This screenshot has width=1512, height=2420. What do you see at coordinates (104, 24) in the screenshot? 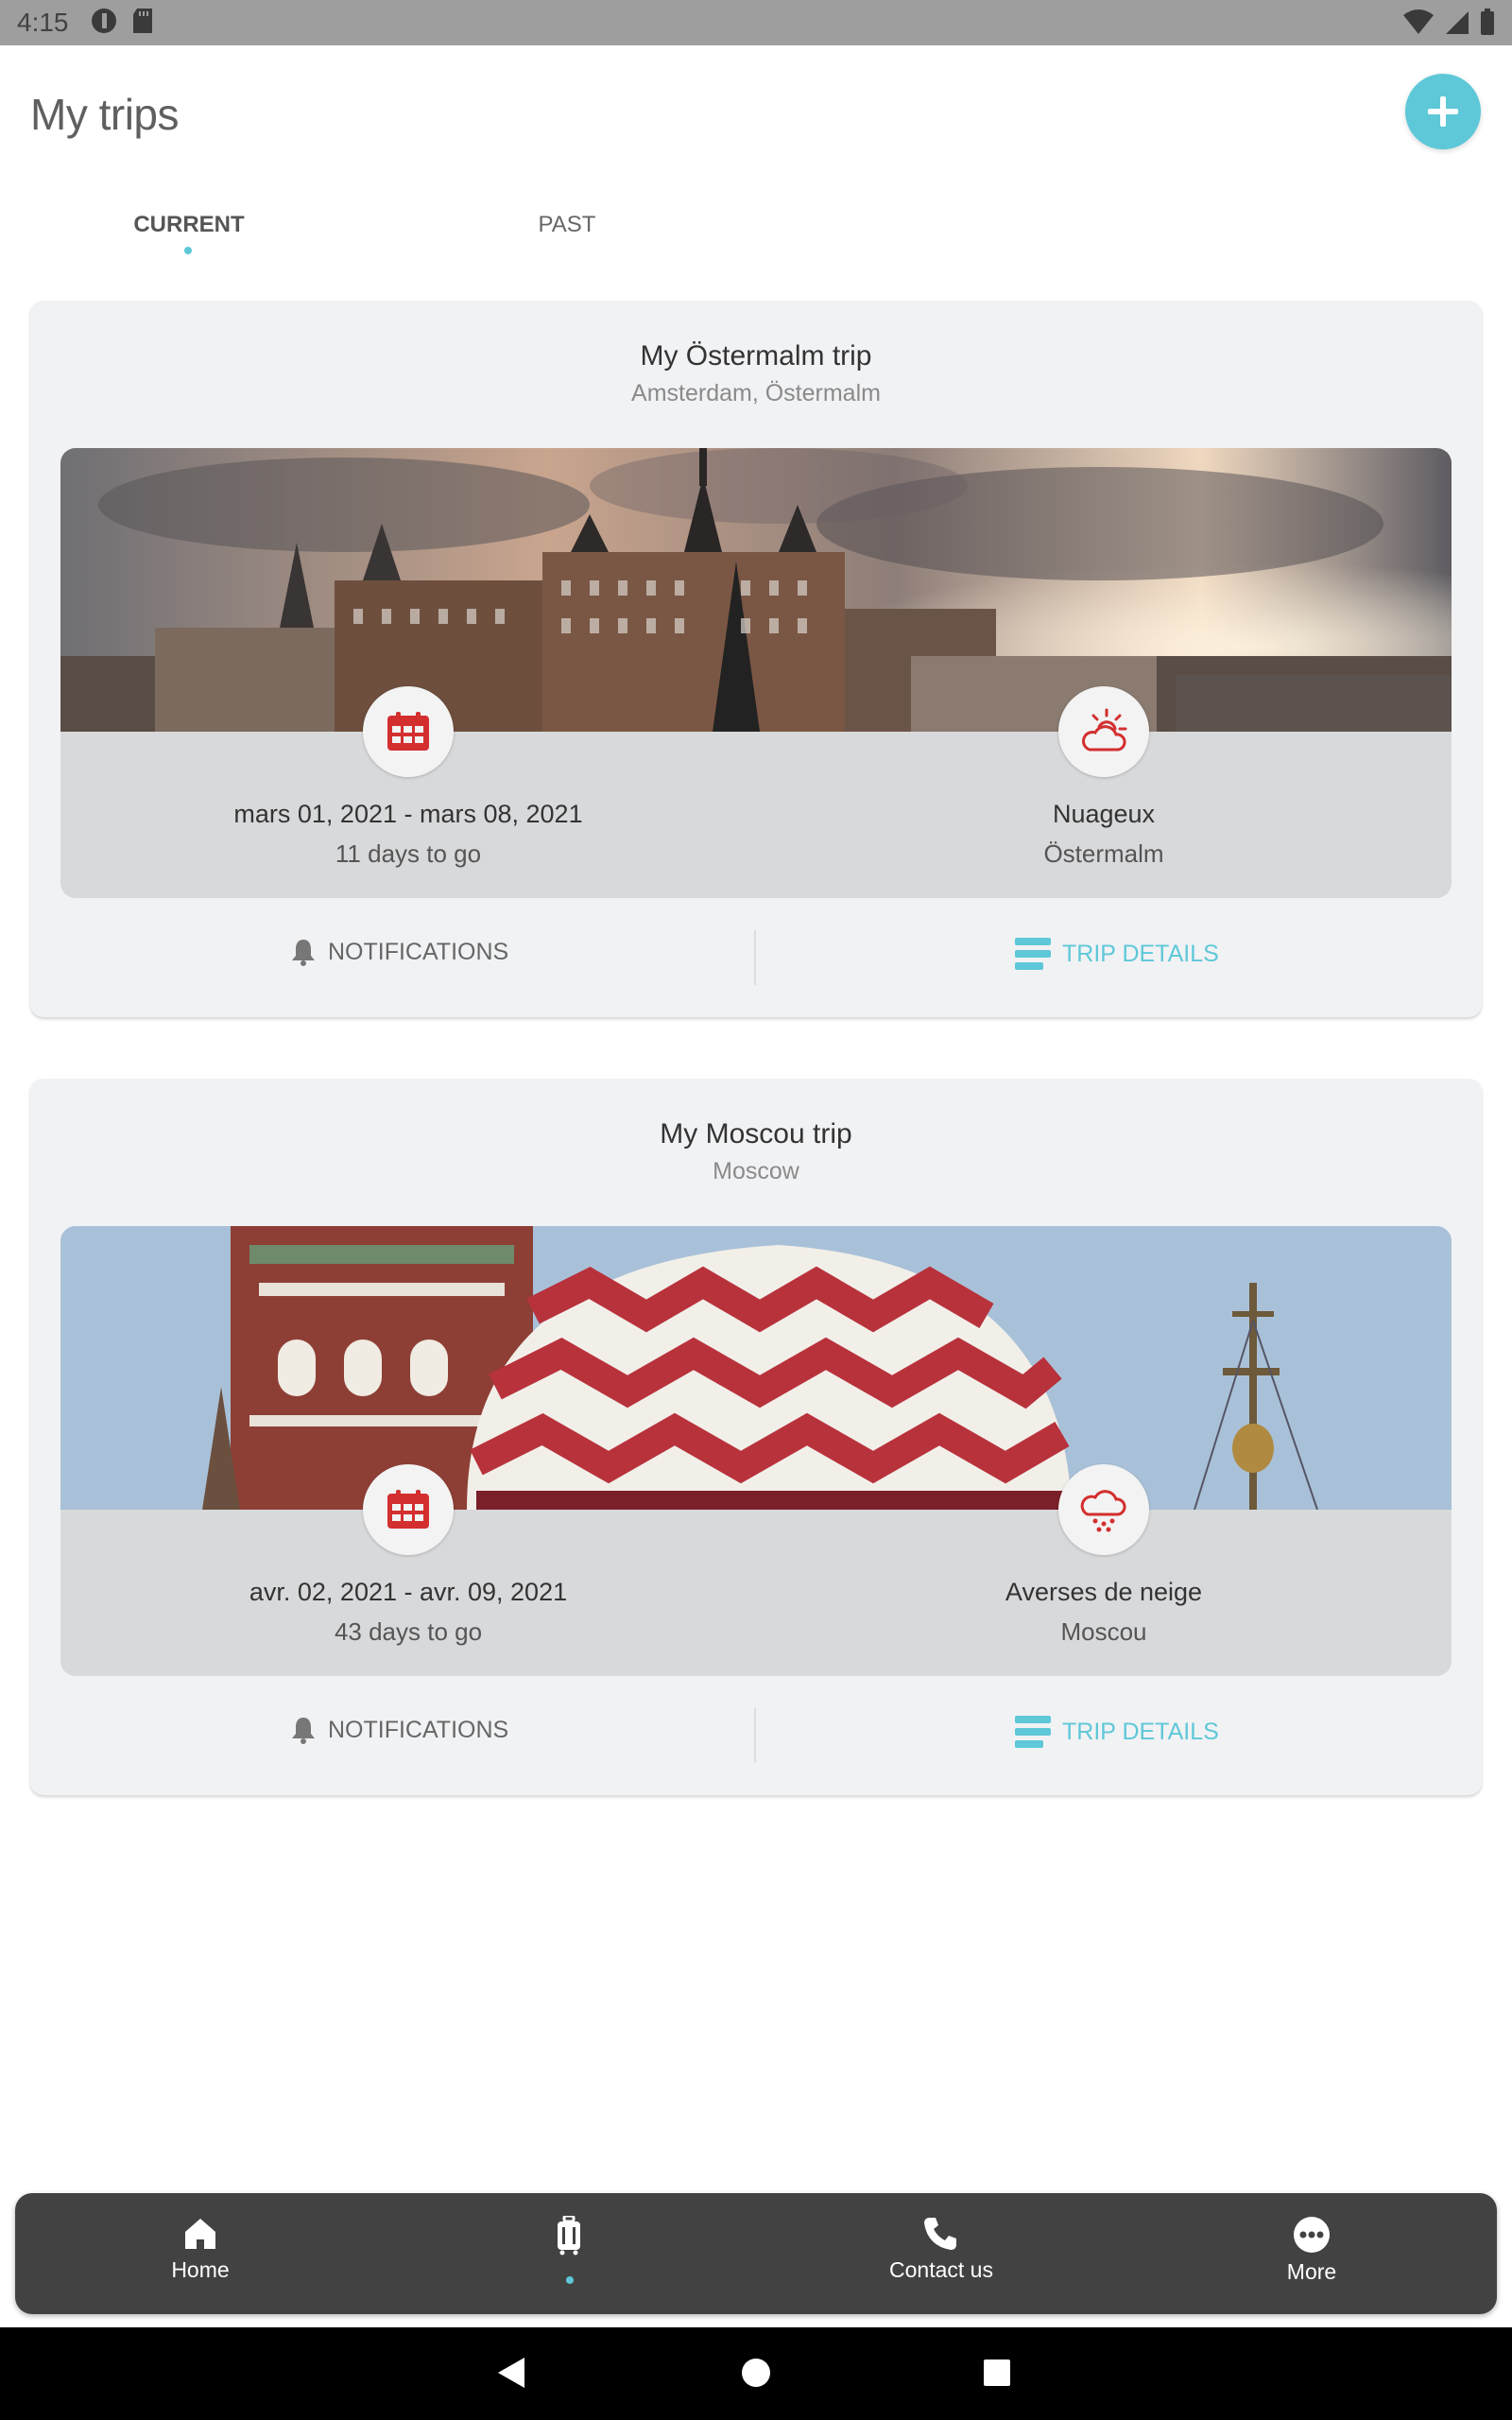
I see `data-saver-icon` at bounding box center [104, 24].